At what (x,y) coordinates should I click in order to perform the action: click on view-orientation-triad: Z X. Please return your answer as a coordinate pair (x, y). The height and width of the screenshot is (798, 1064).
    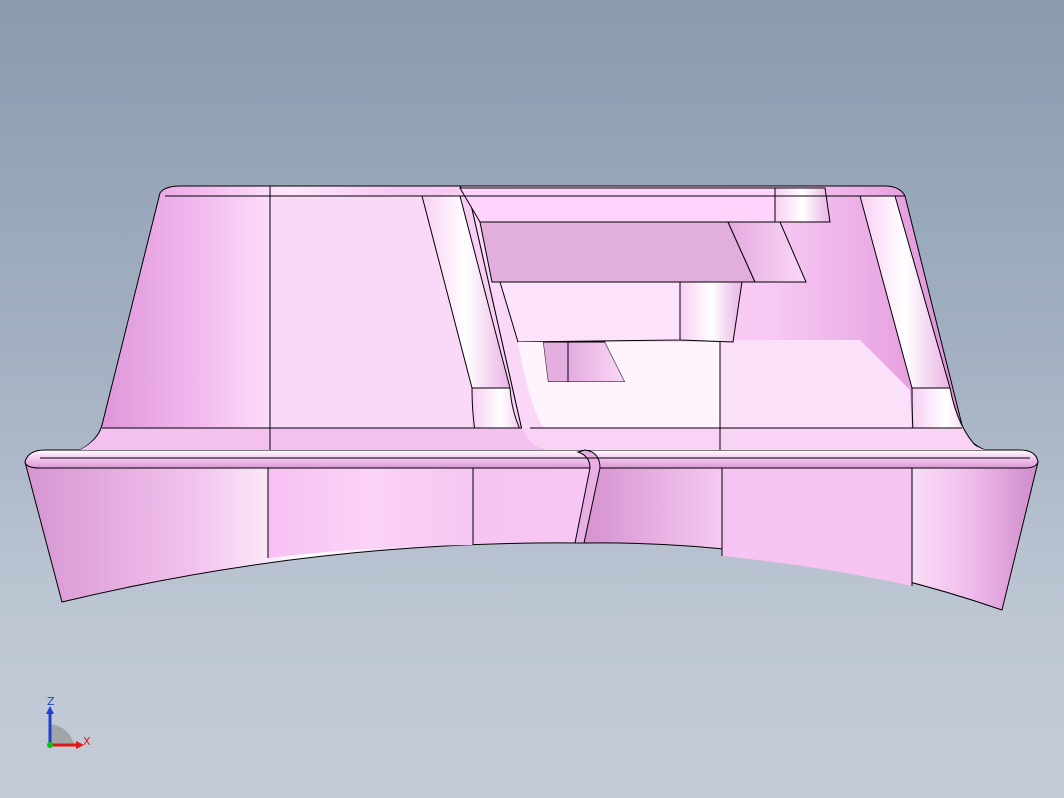
    Looking at the image, I should click on (73, 726).